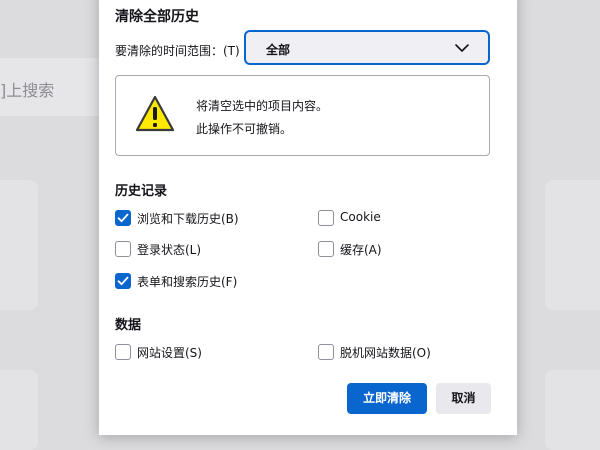 The width and height of the screenshot is (600, 450). I want to click on checkbox-label: 网站设置(S), so click(169, 353).